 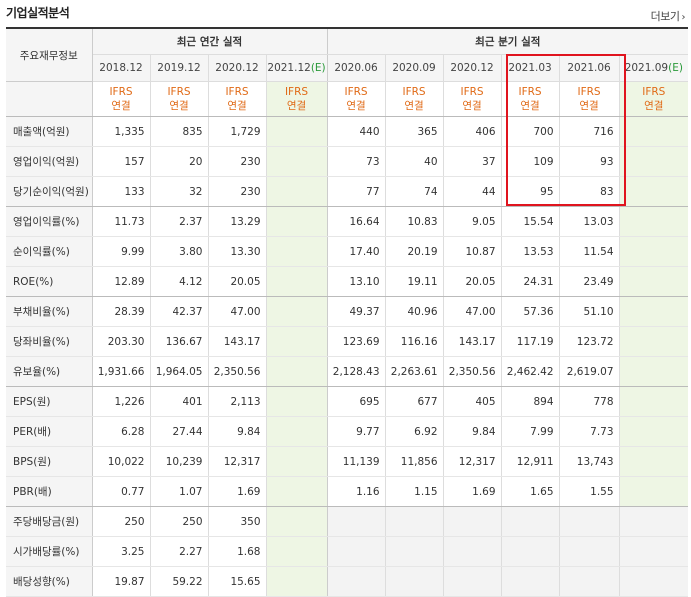 I want to click on chevron-right-icon: ›, so click(x=683, y=17).